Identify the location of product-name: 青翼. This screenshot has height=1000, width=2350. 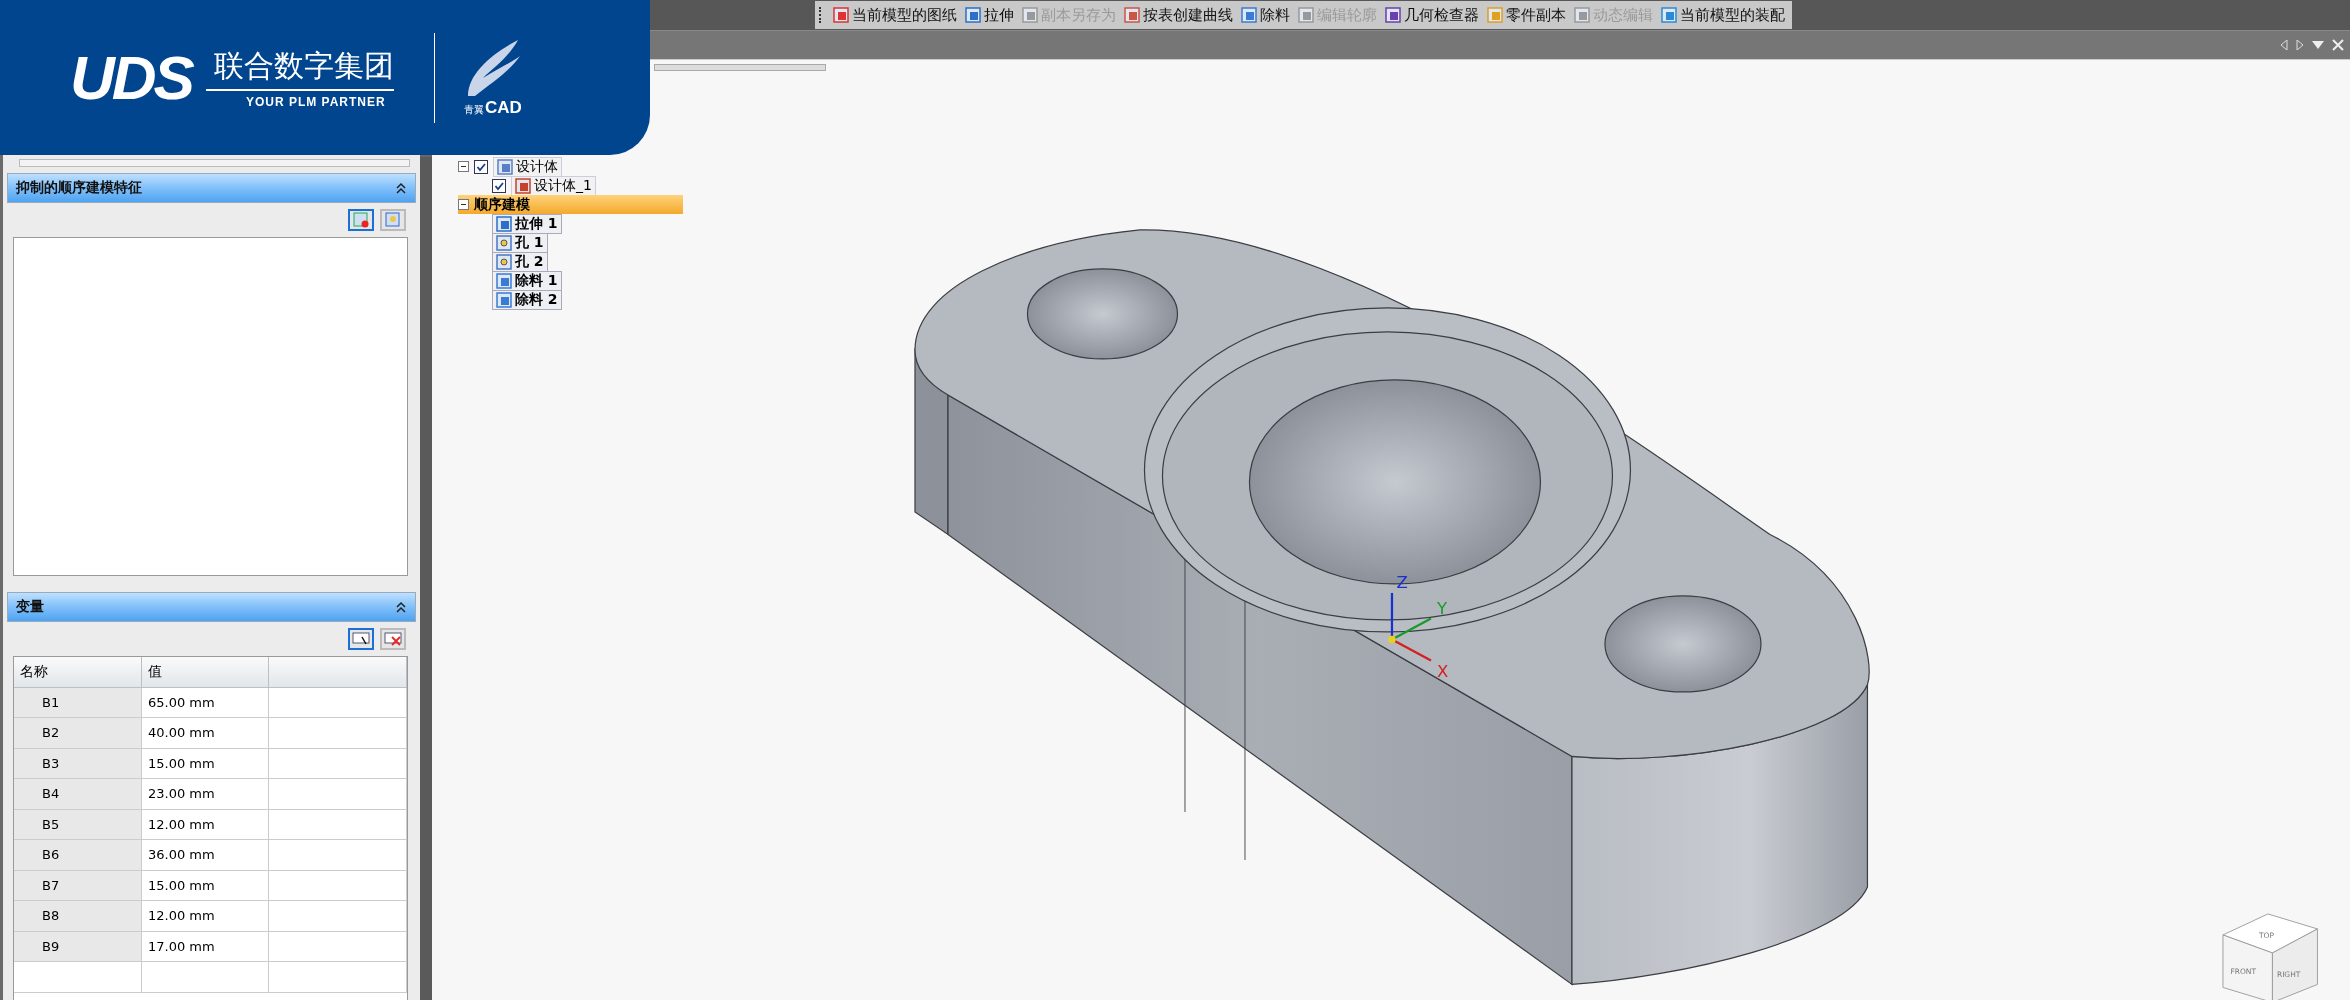
(474, 109).